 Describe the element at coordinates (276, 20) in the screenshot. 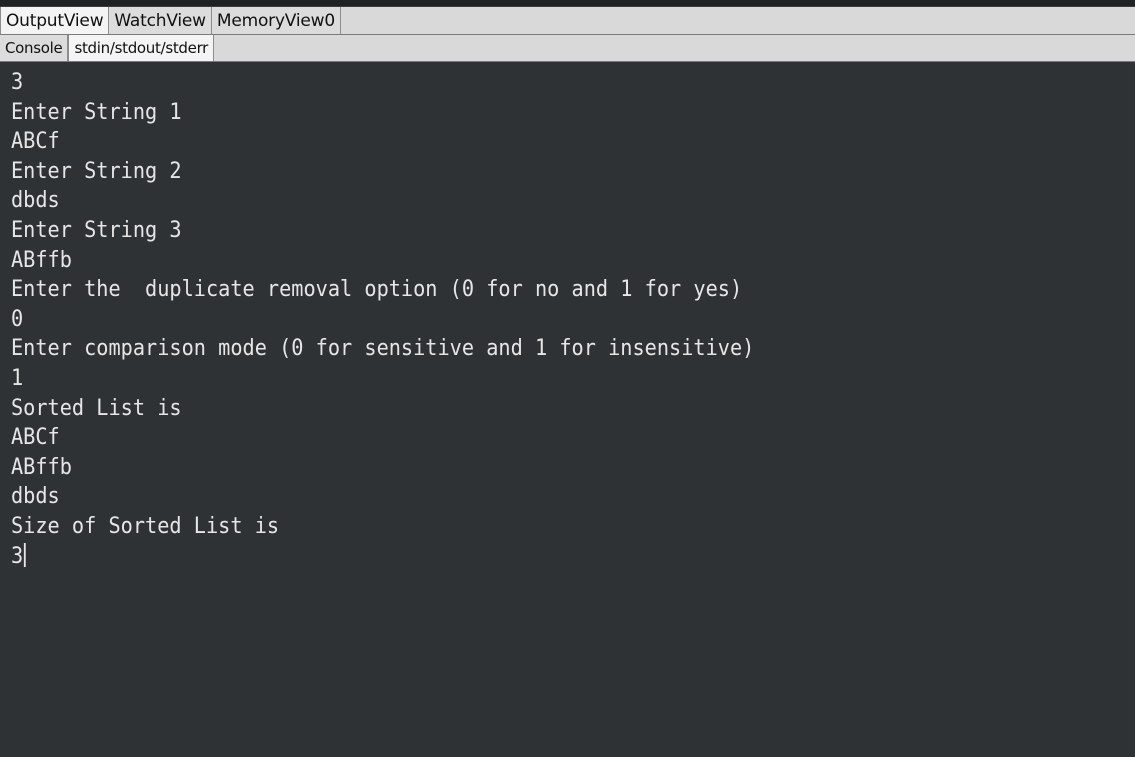

I see `tab-memory-view0: MemoryView0` at that location.